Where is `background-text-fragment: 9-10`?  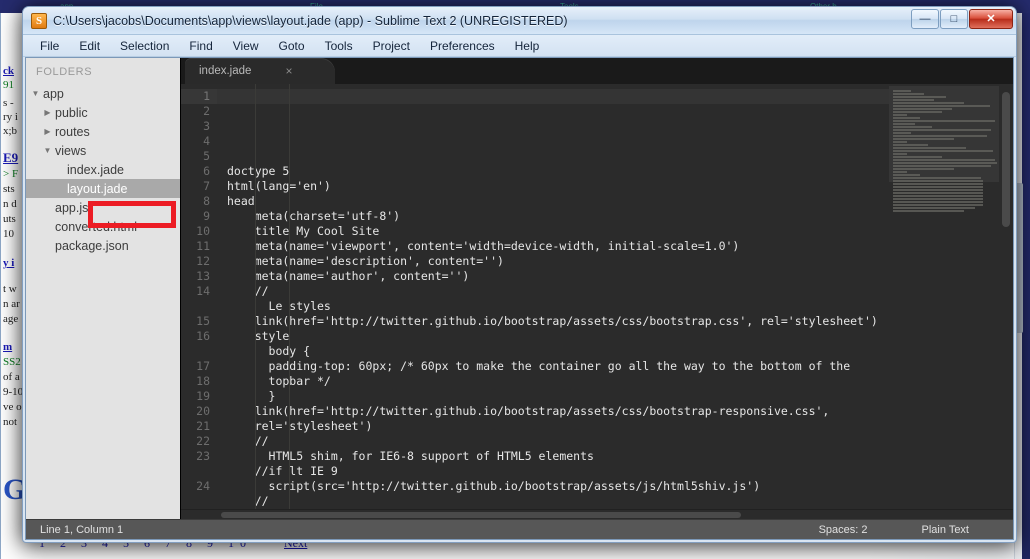 background-text-fragment: 9-10 is located at coordinates (13, 392).